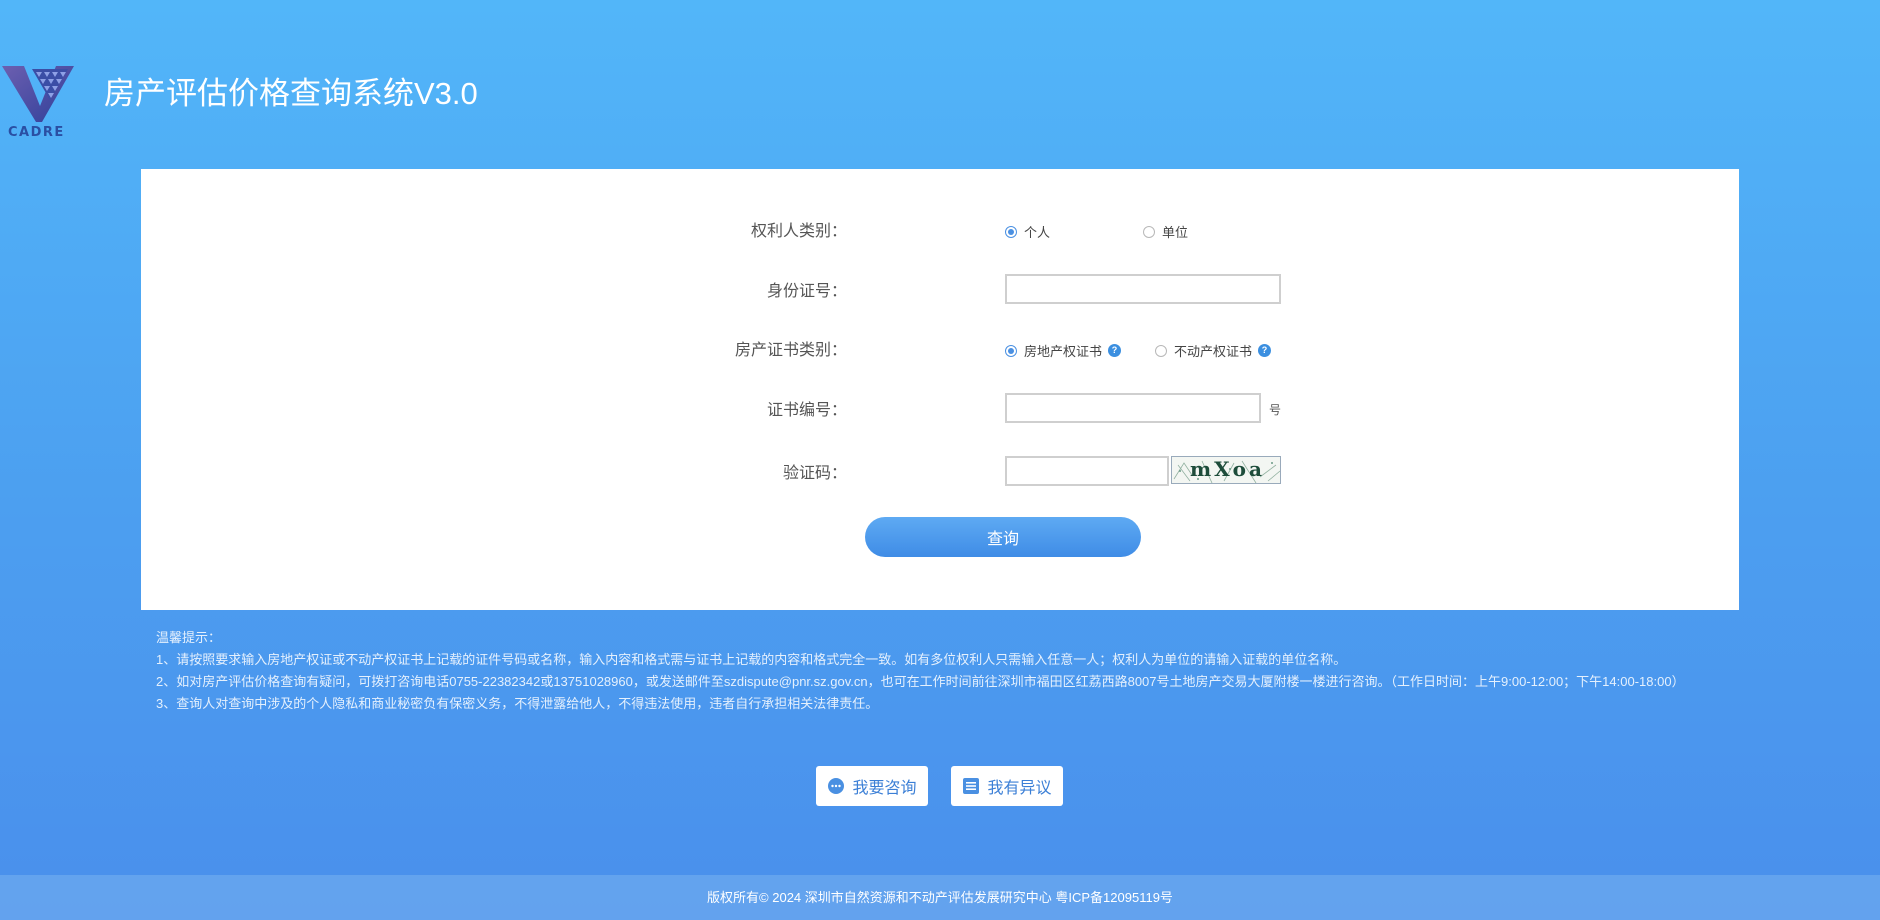  What do you see at coordinates (1003, 537) in the screenshot?
I see `query-button: 查询` at bounding box center [1003, 537].